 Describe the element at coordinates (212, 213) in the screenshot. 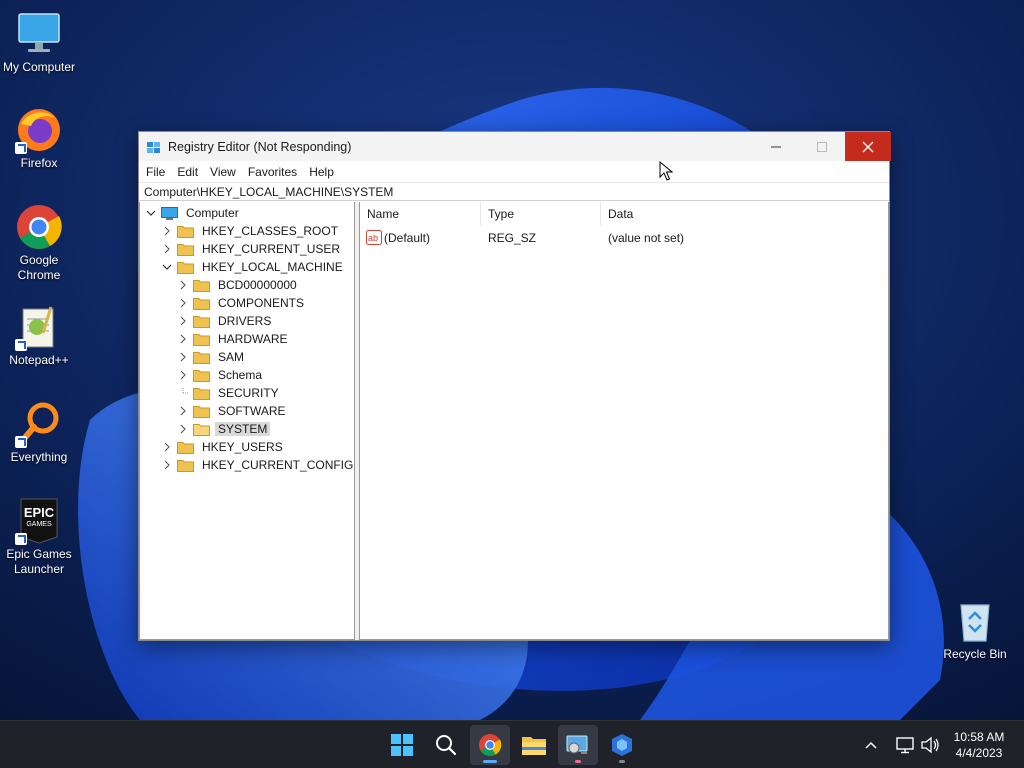

I see `tree-node-label: Computer` at that location.